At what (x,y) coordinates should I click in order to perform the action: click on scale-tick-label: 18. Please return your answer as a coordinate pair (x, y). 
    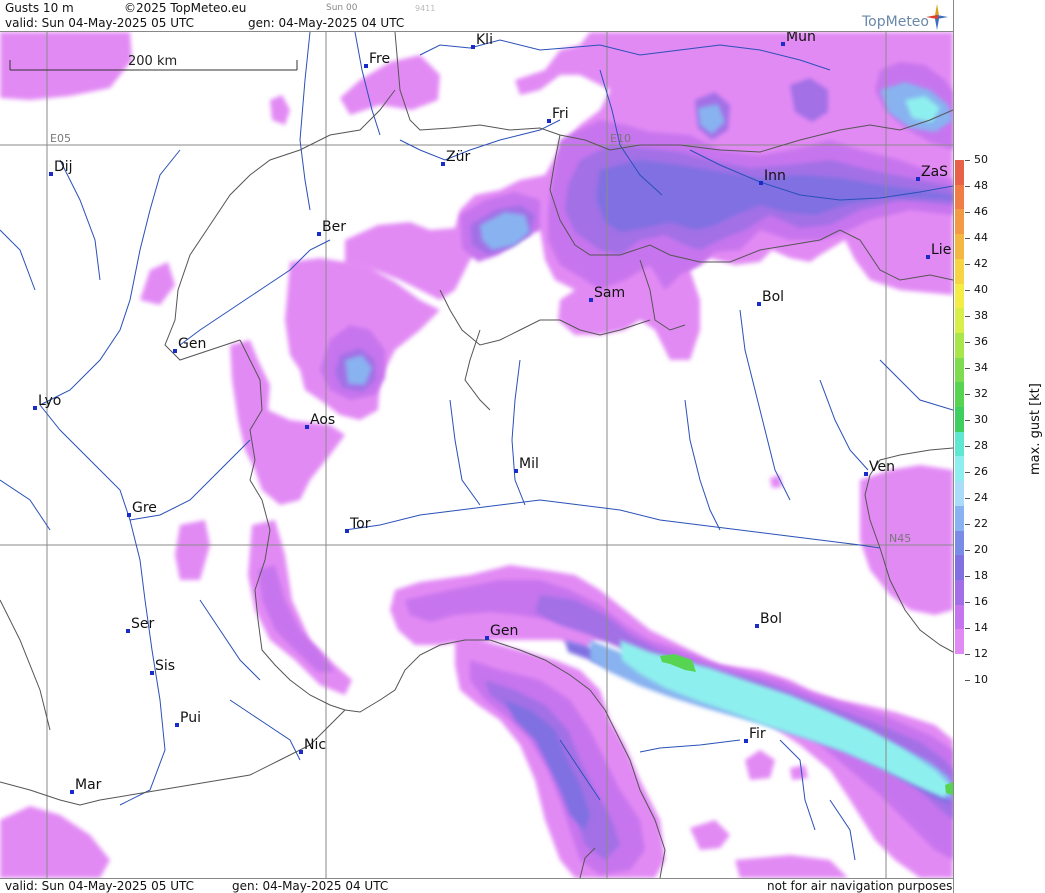
    Looking at the image, I should click on (981, 575).